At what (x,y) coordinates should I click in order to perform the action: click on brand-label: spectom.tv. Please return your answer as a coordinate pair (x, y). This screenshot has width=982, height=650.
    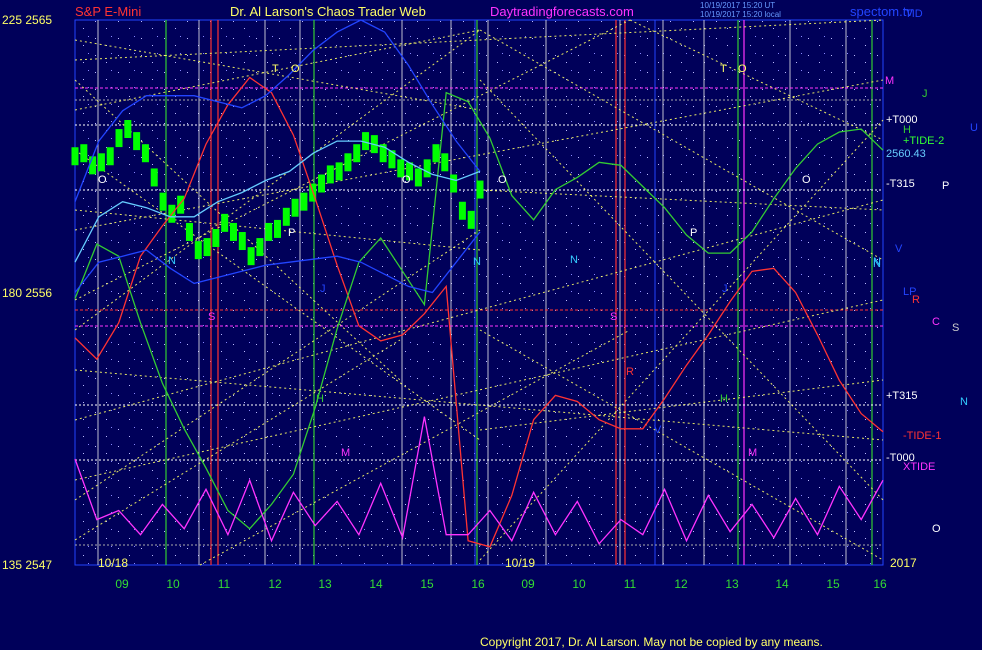
    Looking at the image, I should click on (881, 11).